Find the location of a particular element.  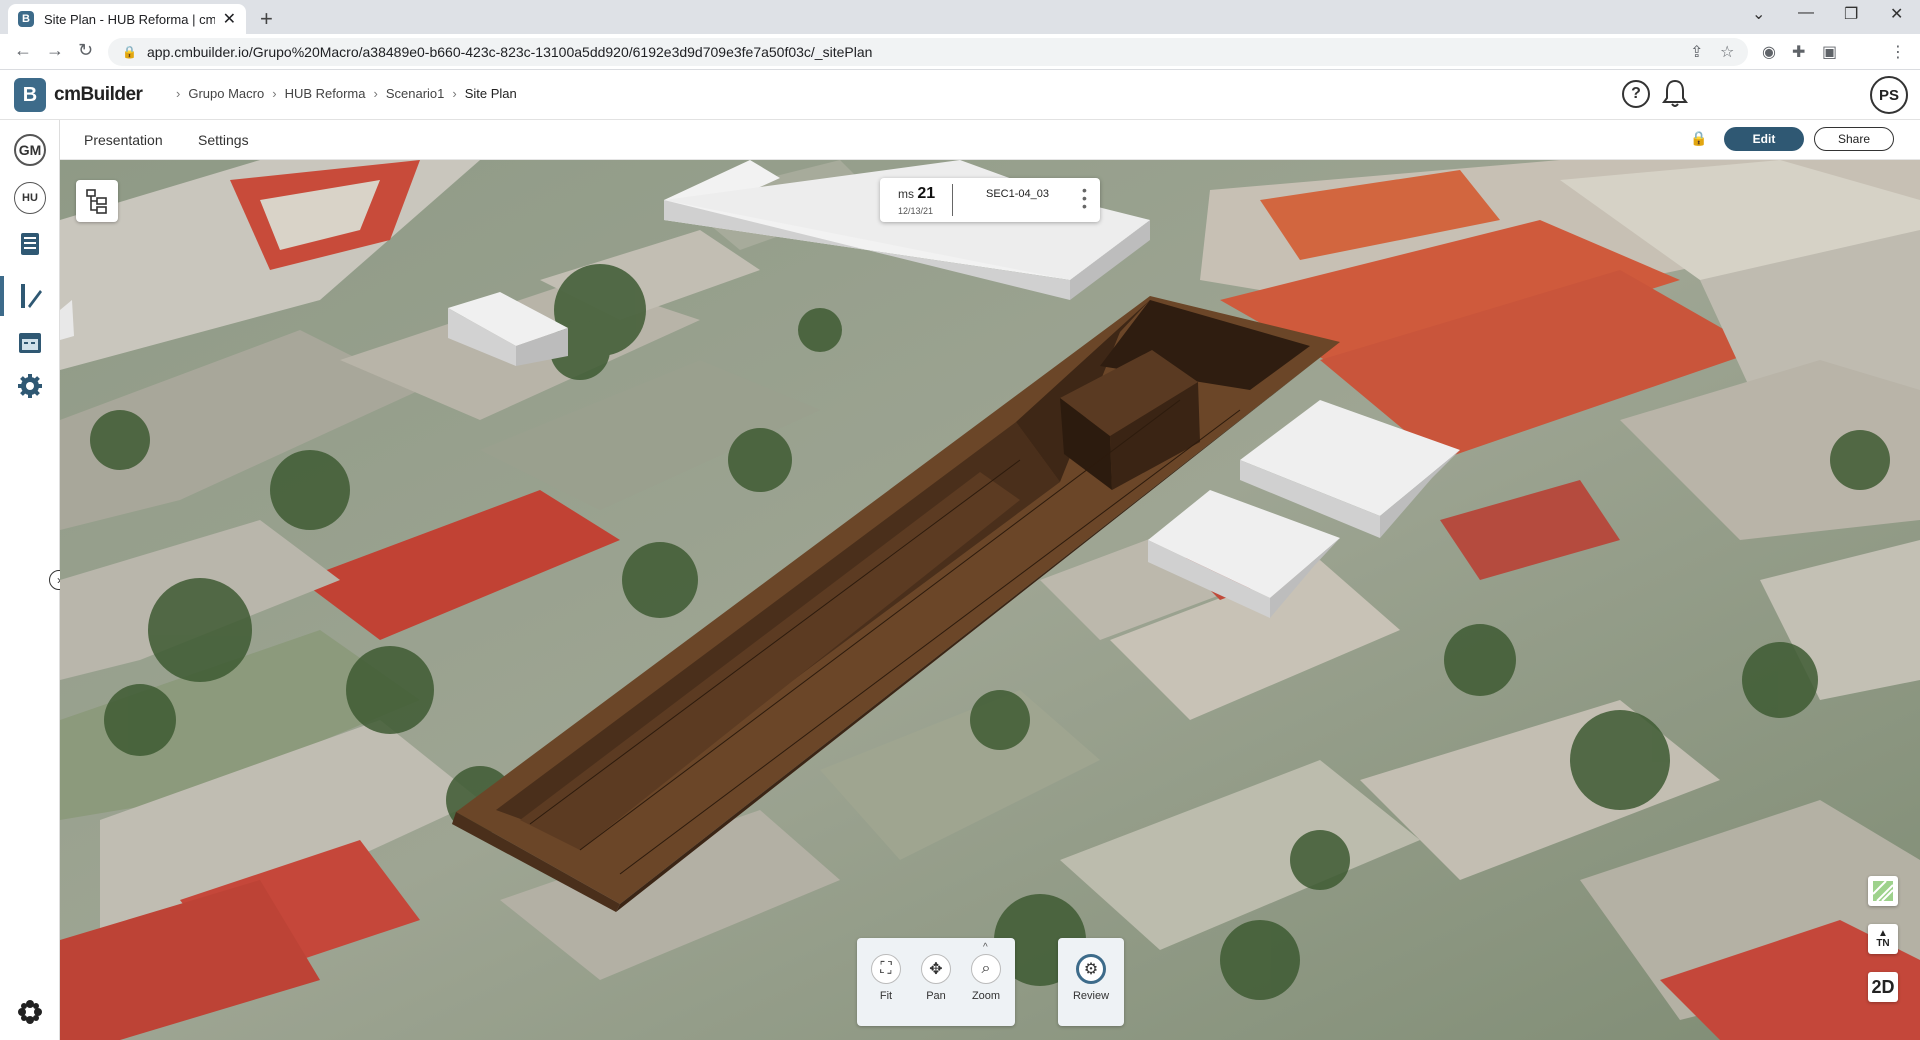

pan-label: Pan is located at coordinates (936, 996).